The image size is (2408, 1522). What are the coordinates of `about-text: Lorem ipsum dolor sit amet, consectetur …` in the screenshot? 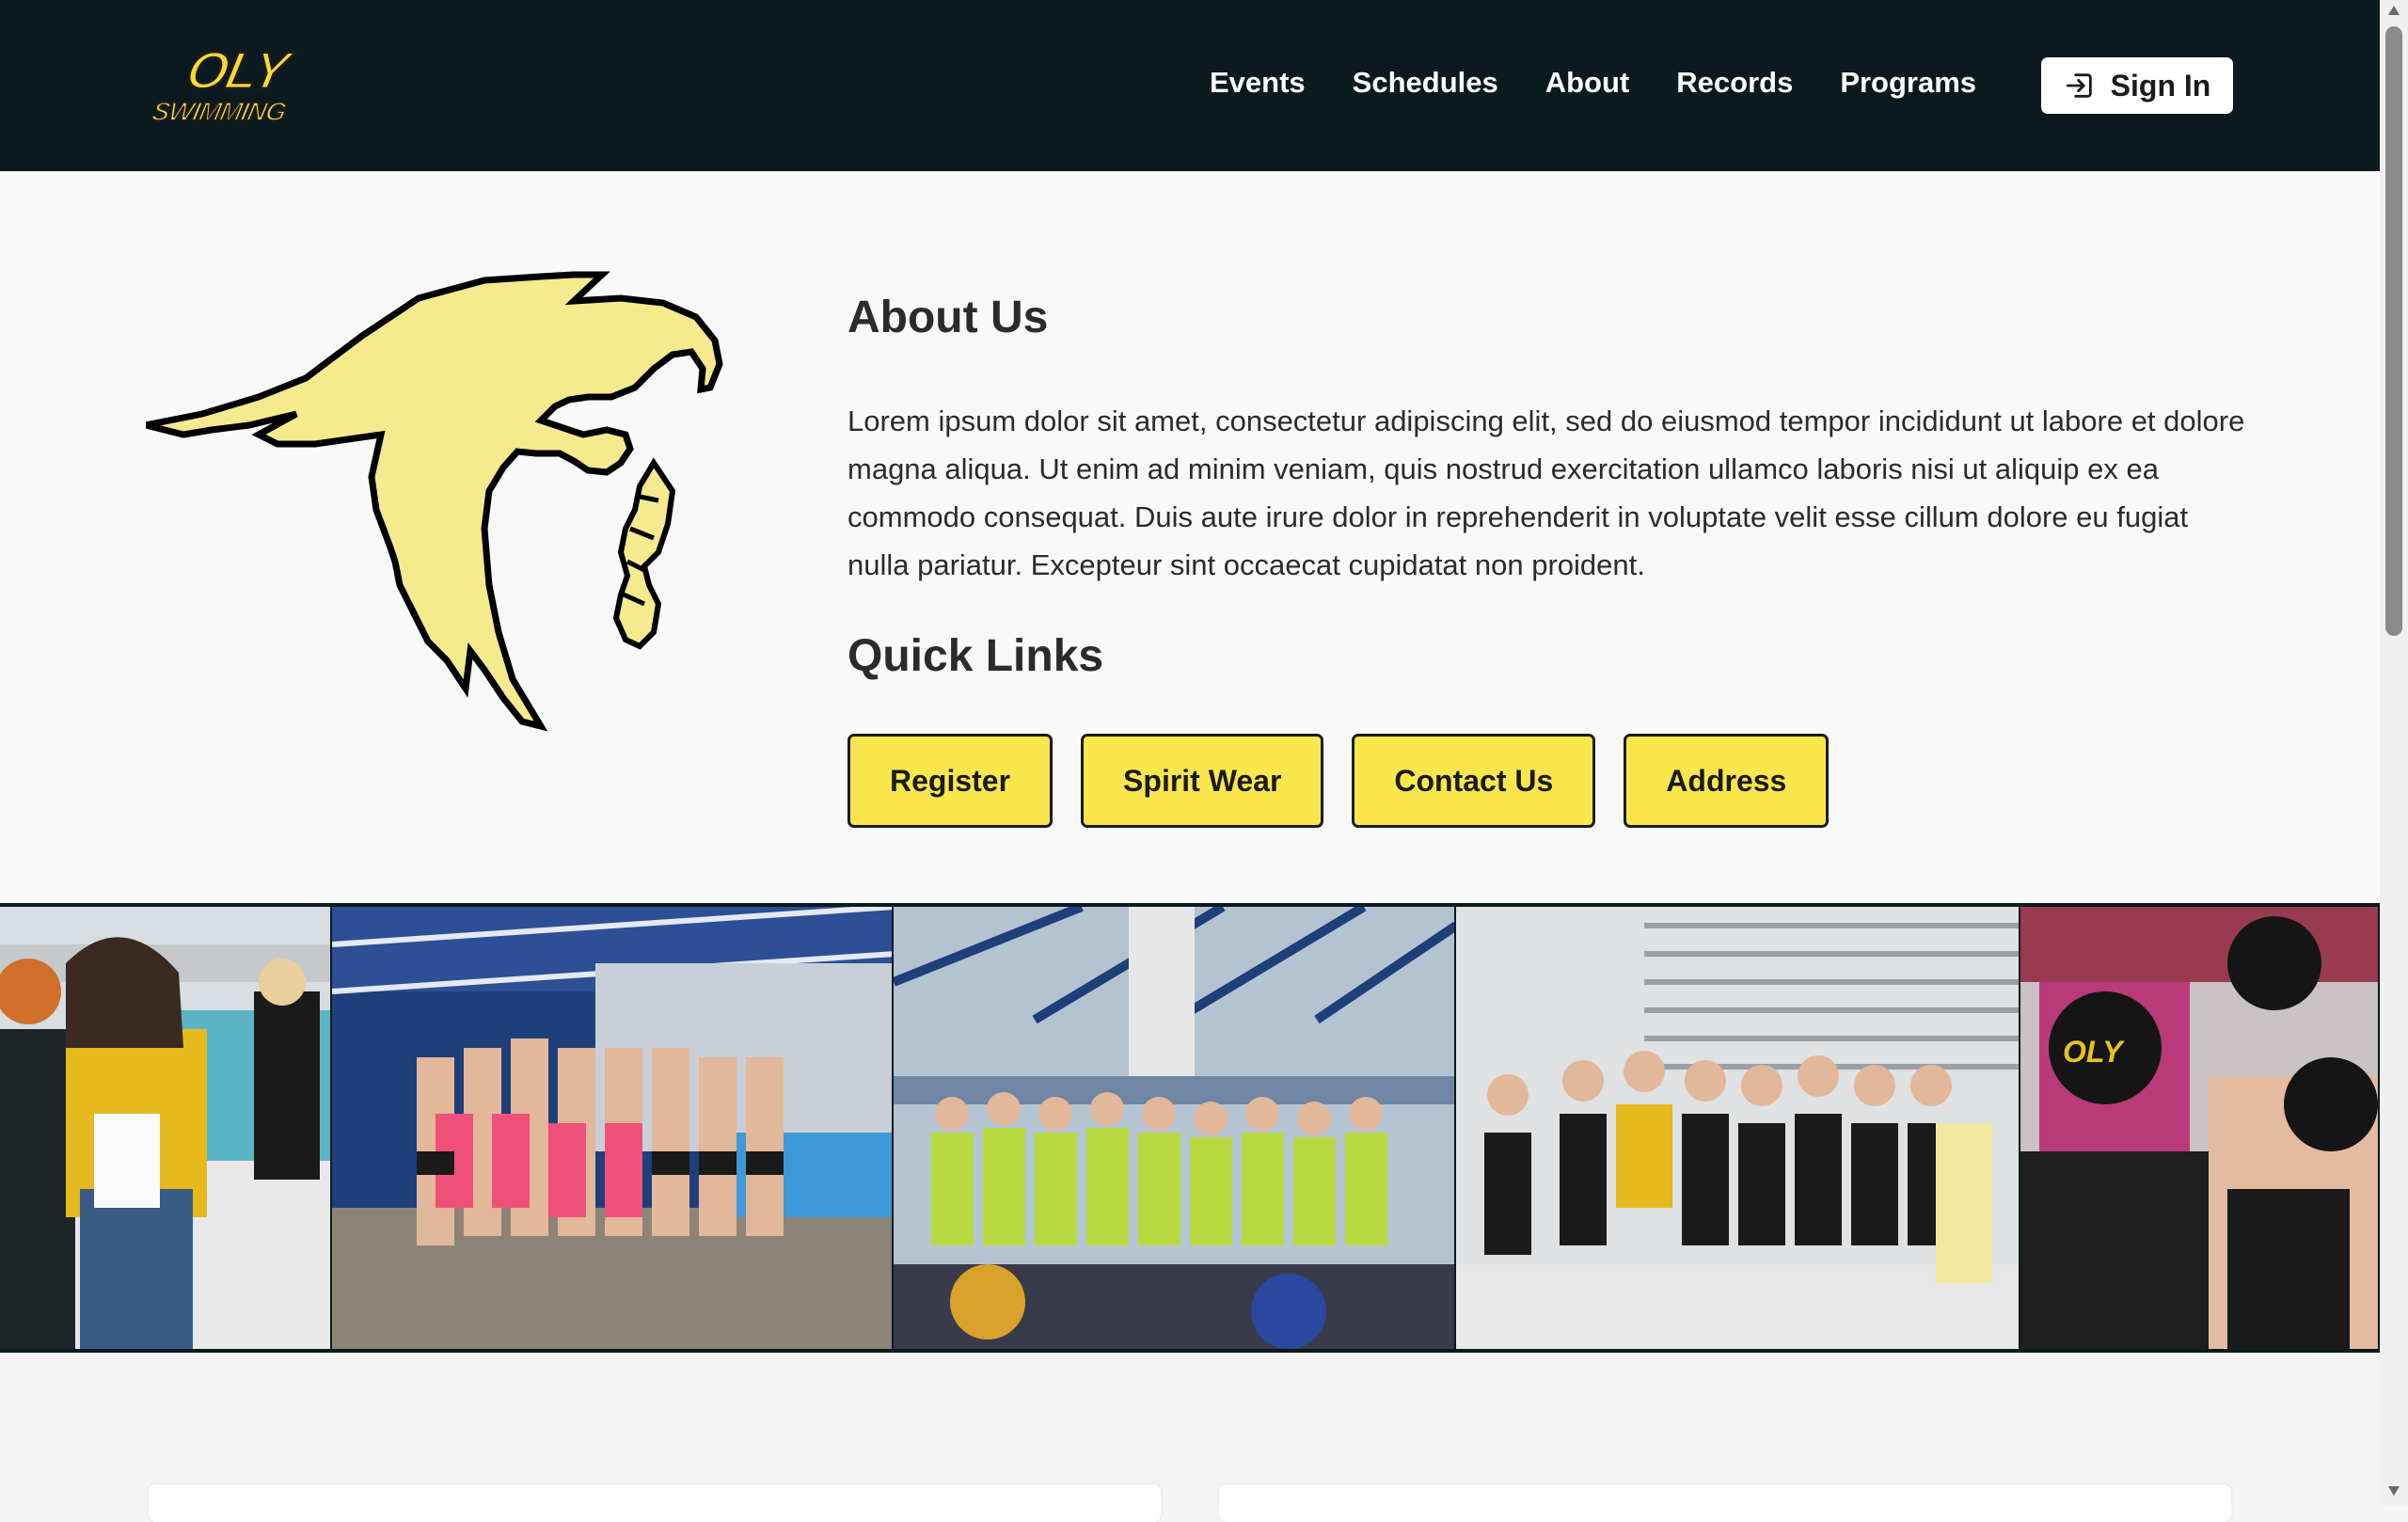 It's located at (1547, 493).